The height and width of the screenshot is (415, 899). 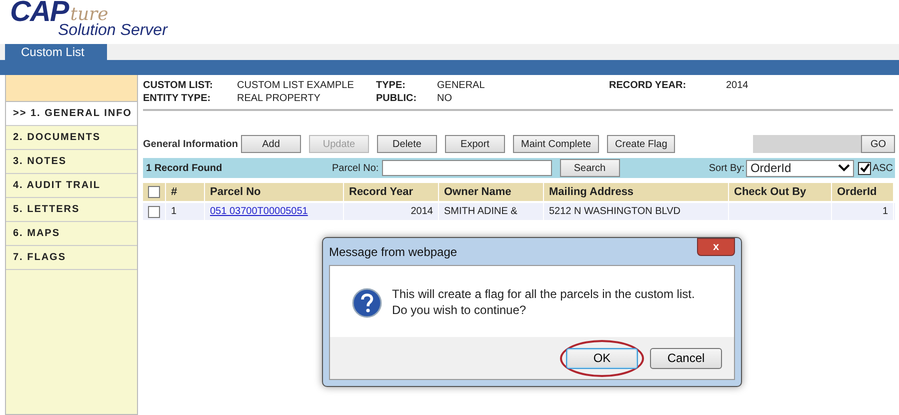 I want to click on asc-checkbox, so click(x=865, y=168).